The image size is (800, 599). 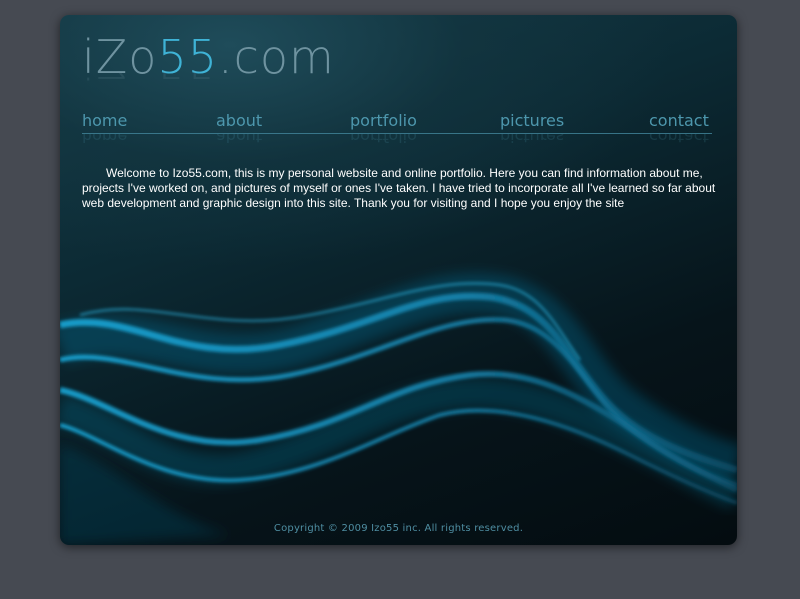 What do you see at coordinates (395, 140) in the screenshot?
I see `nav-reflection: home about portfolio pictures contact` at bounding box center [395, 140].